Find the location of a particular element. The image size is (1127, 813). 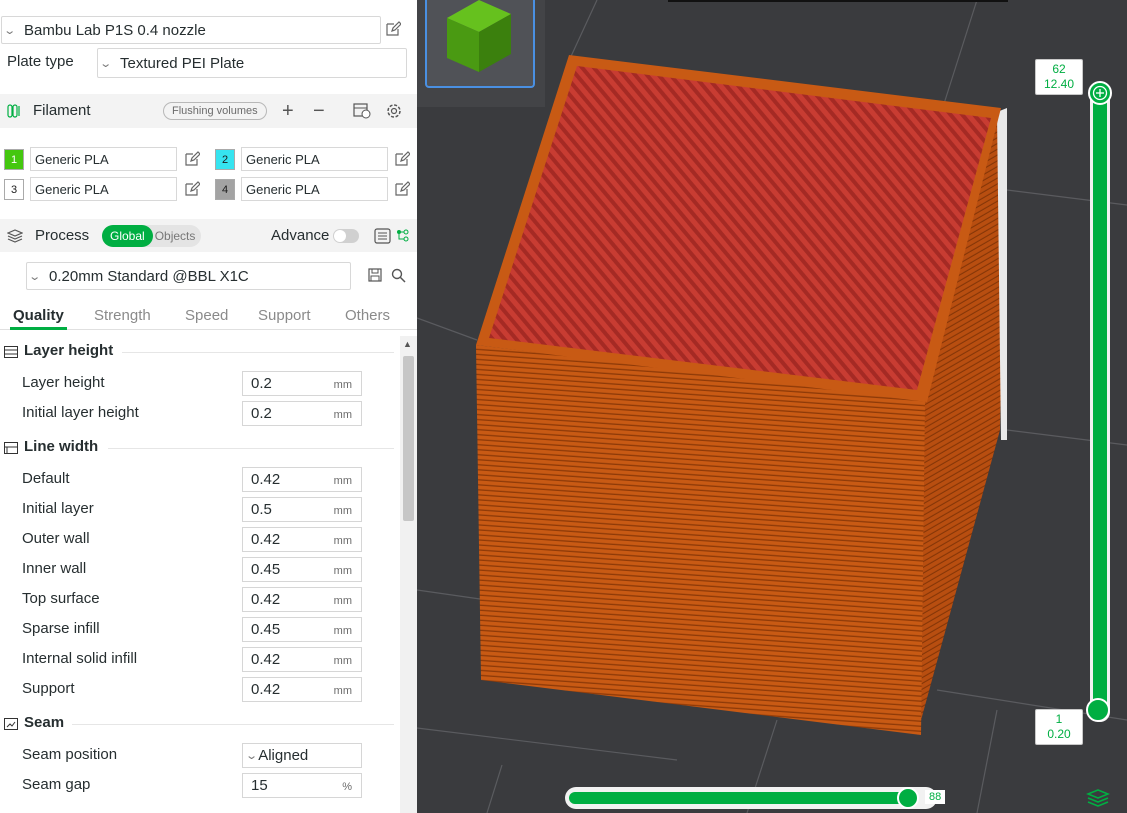

layer-slider-top-handle is located at coordinates (1100, 93).